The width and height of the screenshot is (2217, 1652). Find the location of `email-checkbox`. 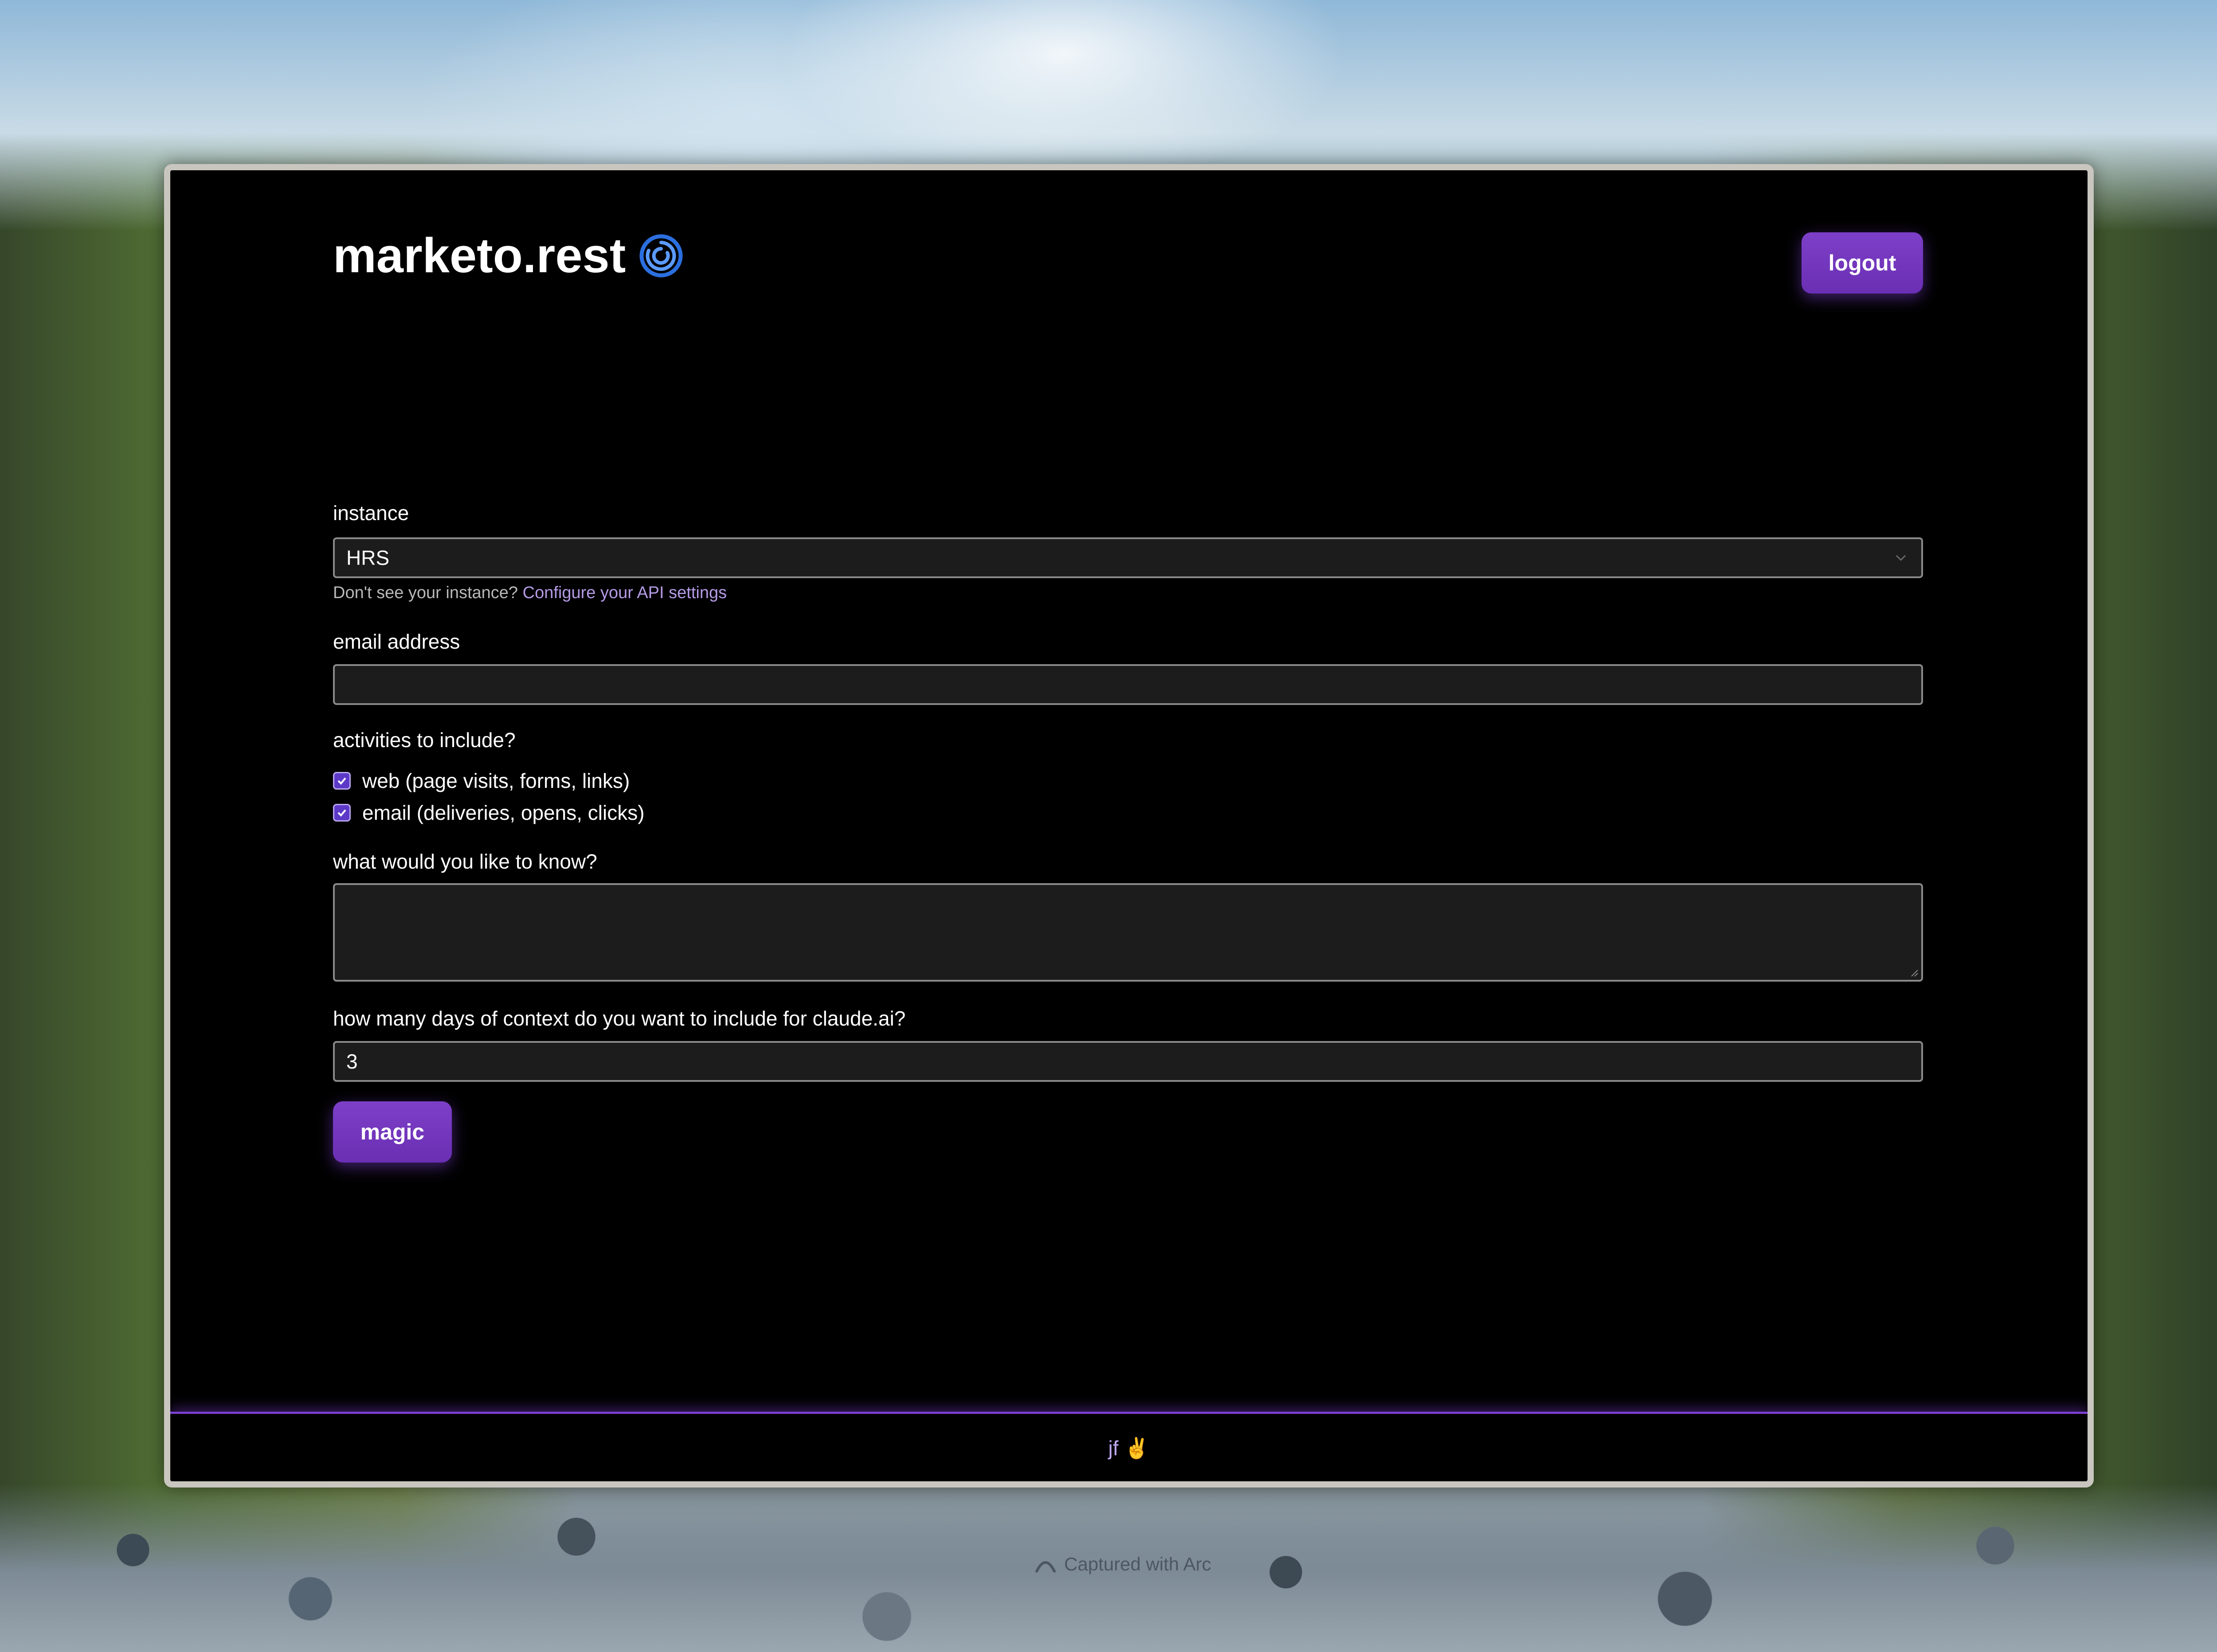

email-checkbox is located at coordinates (342, 813).